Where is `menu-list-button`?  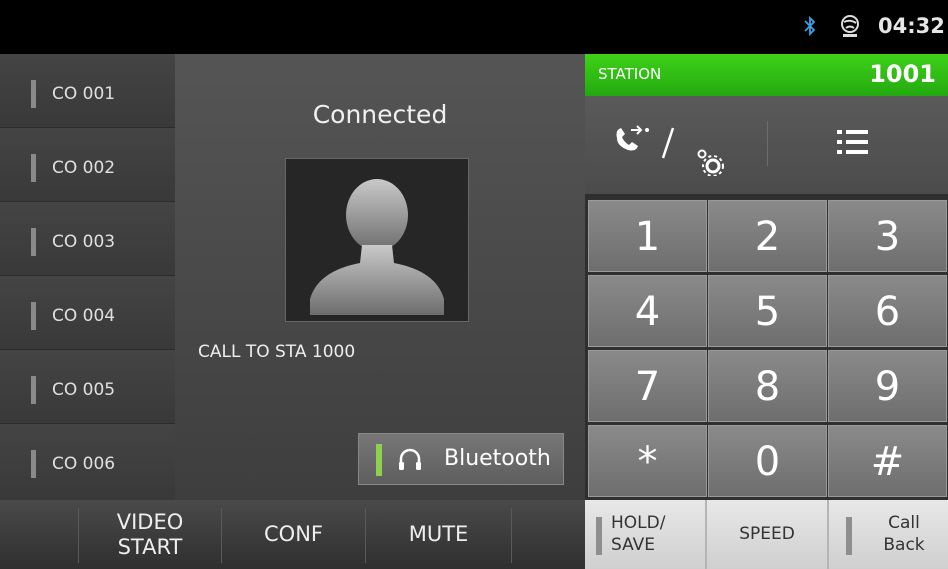 menu-list-button is located at coordinates (860, 146).